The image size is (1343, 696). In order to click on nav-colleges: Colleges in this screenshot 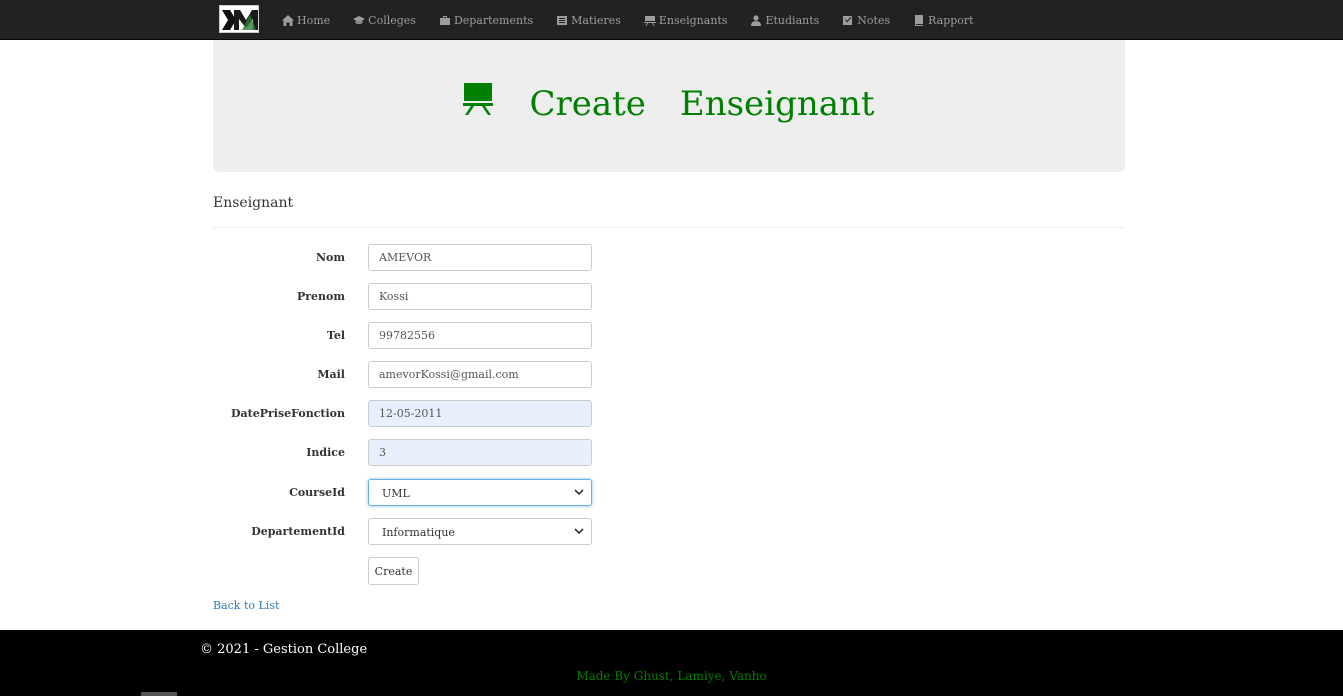, I will do `click(384, 20)`.